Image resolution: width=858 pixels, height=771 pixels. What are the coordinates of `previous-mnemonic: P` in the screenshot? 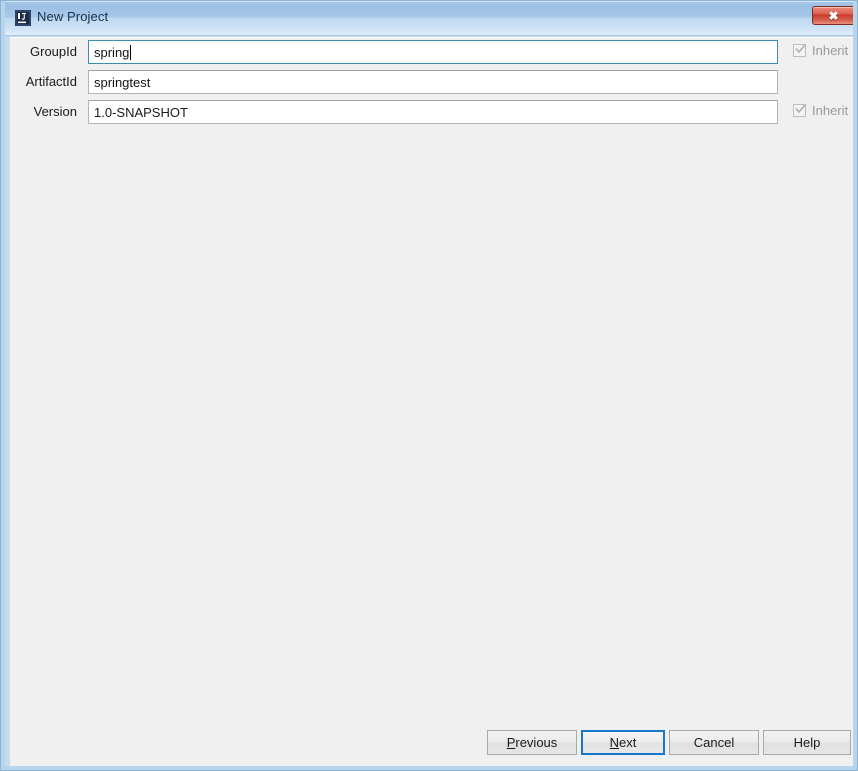 It's located at (511, 742).